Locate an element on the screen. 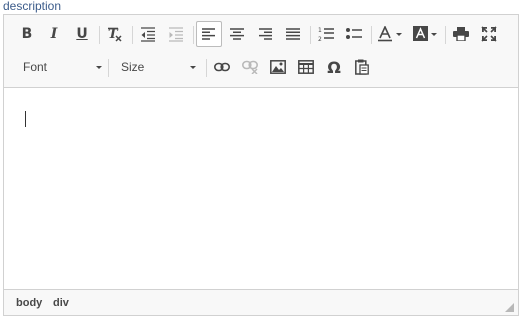 This screenshot has width=521, height=318. underline-icon: U is located at coordinates (82, 34).